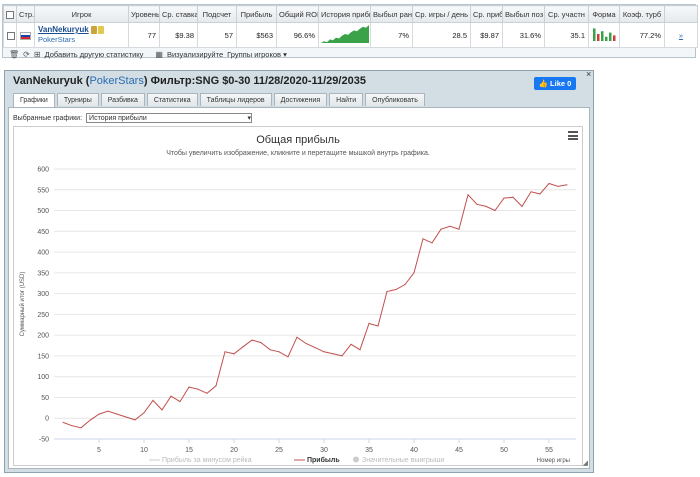 The height and width of the screenshot is (477, 700). Describe the element at coordinates (169, 118) in the screenshot. I see `graph-select: История прибыли ▾` at that location.